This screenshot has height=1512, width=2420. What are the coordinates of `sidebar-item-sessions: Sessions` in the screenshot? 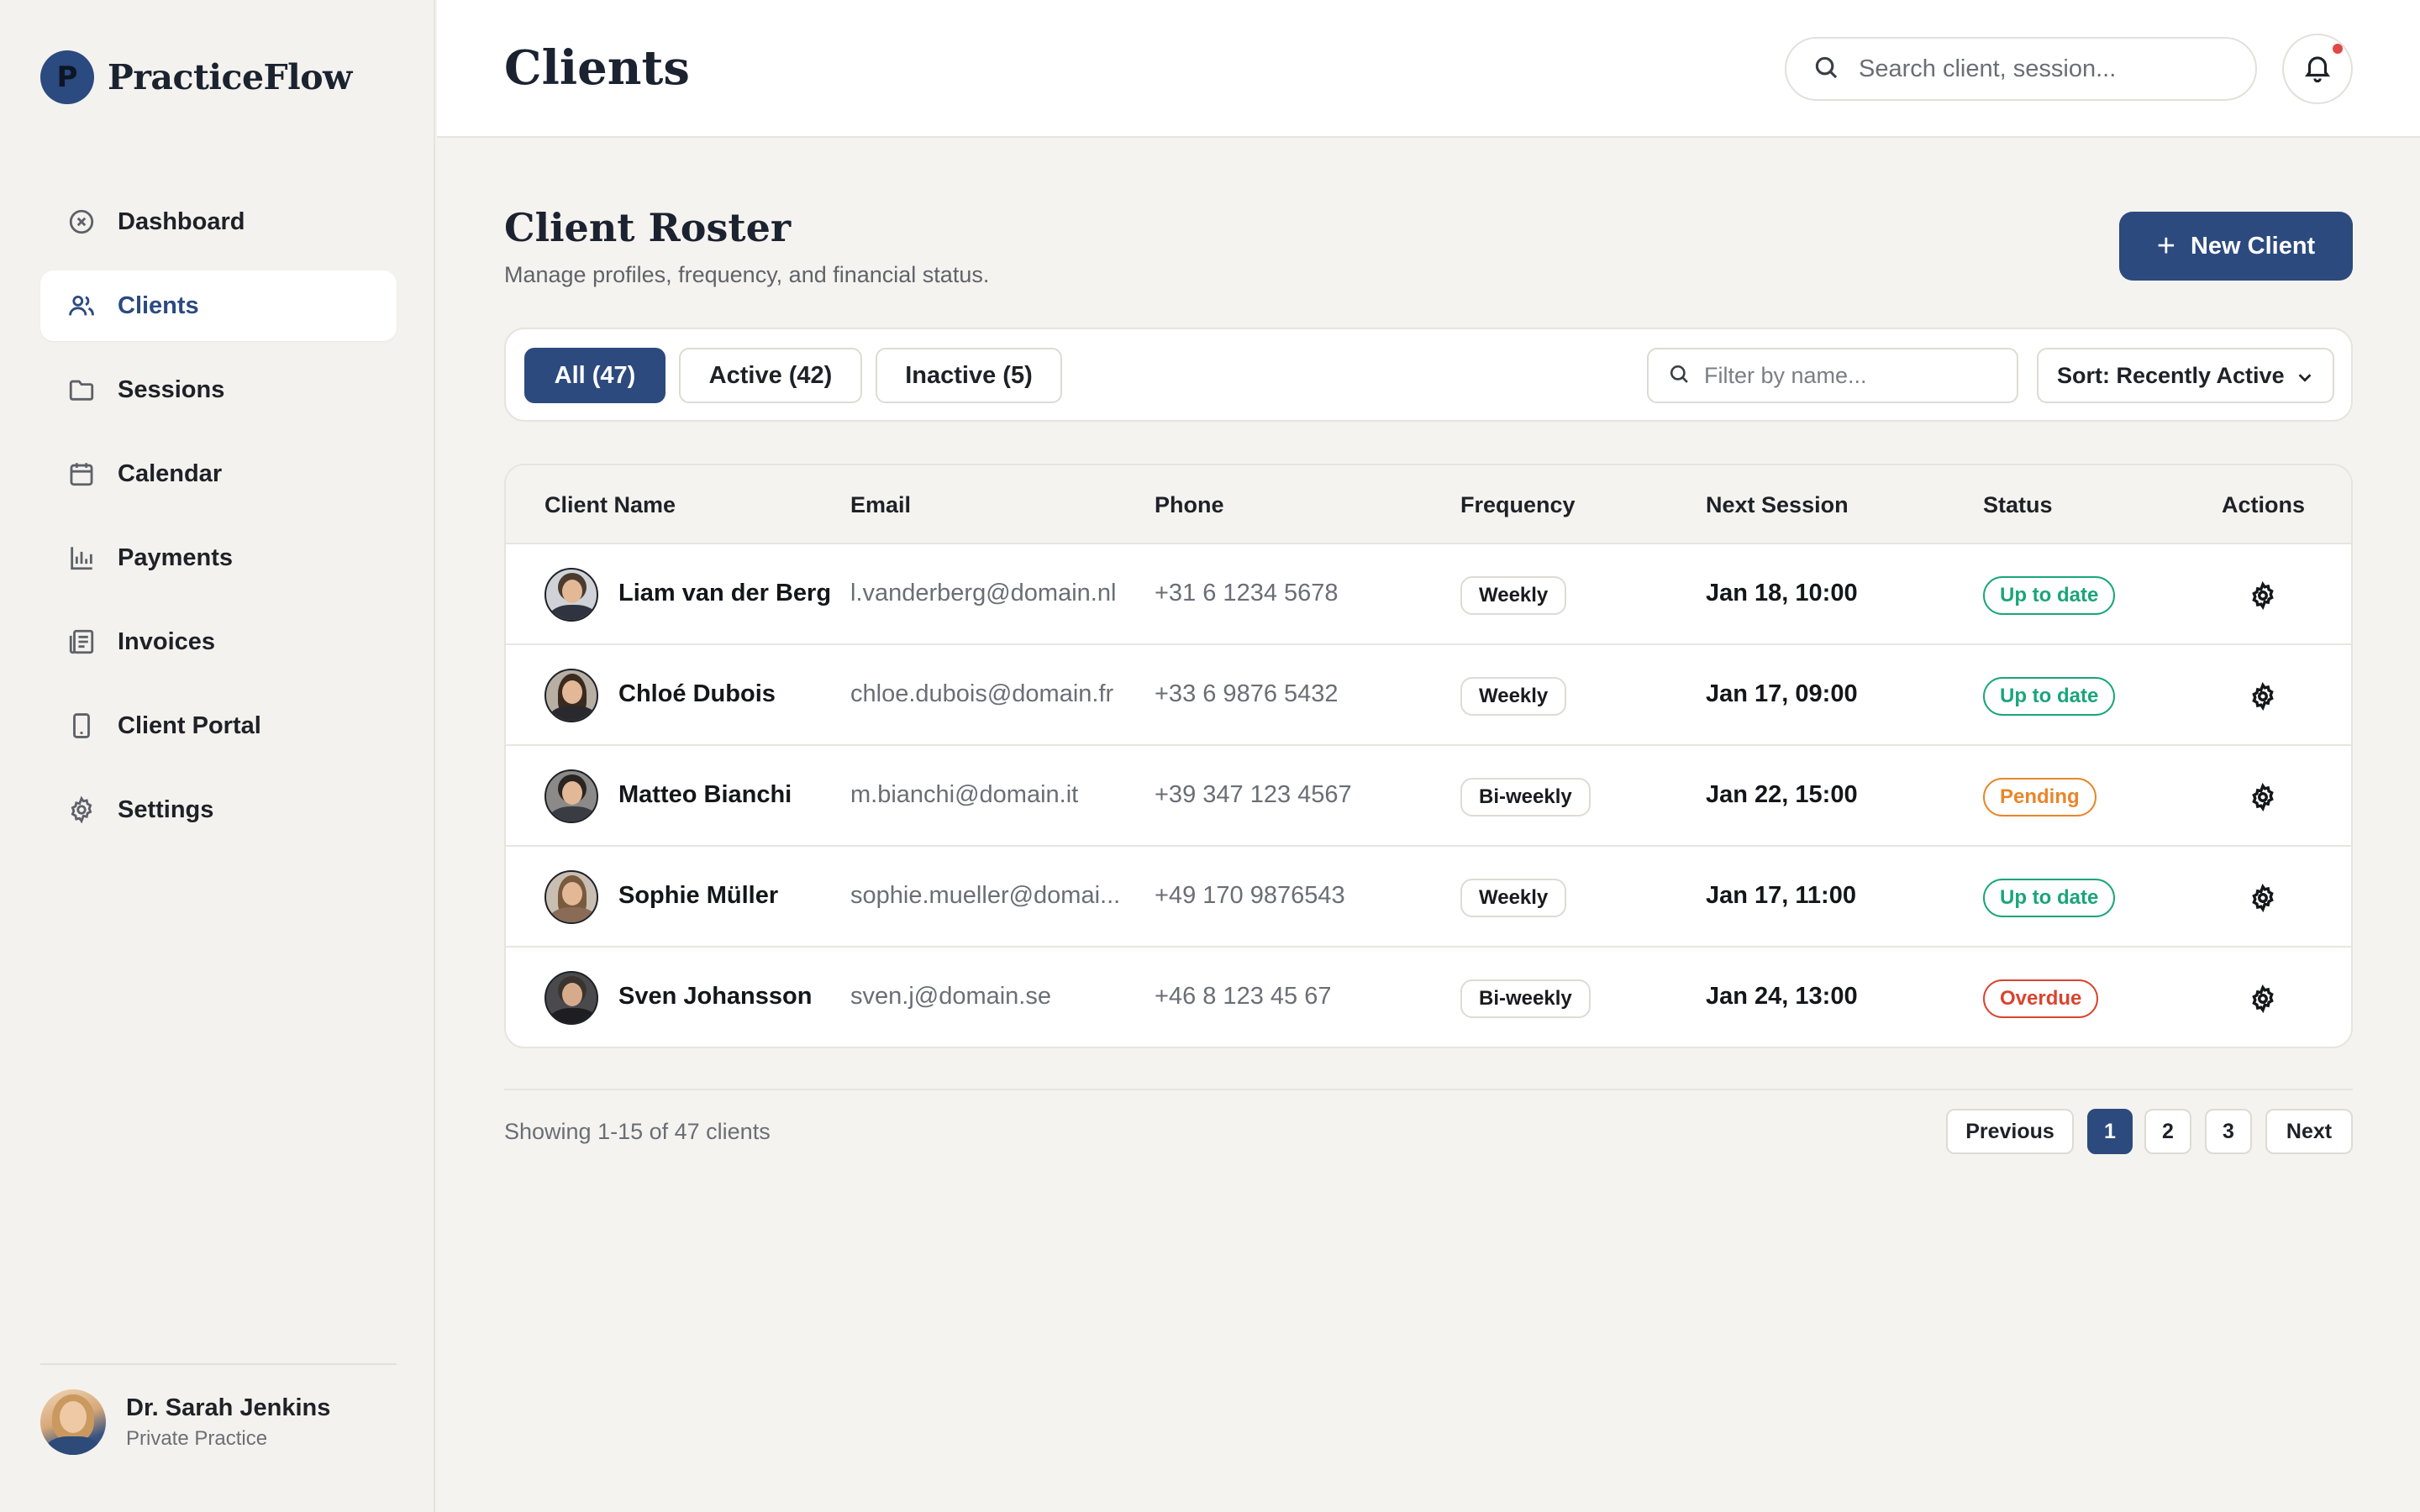 It's located at (218, 389).